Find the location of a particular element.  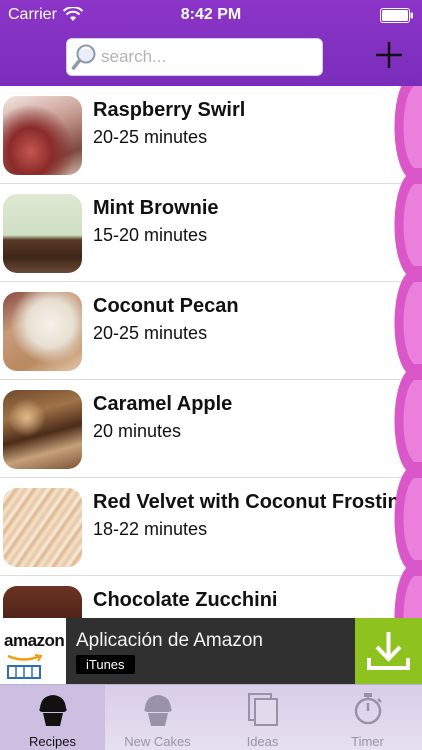

recipe-name: Red Velvet with Coconut Frosting is located at coordinates (252, 502).